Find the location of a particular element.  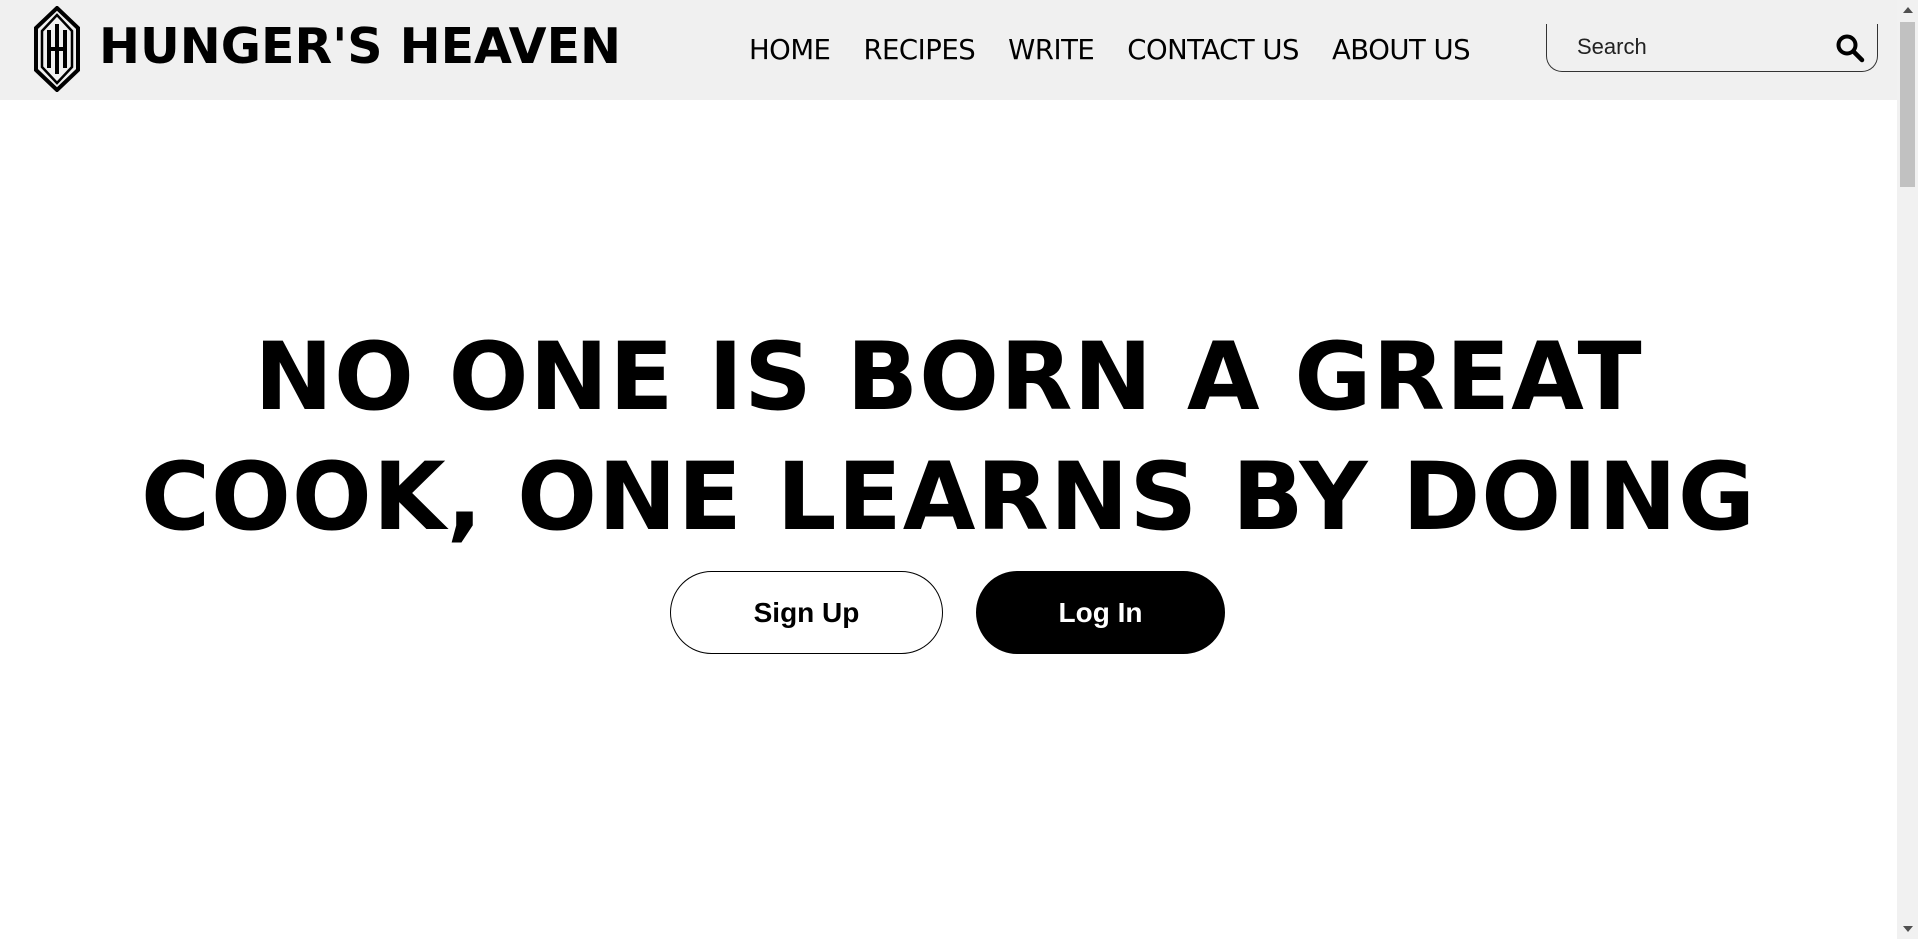

nav-item-contact-us: CONTACT US is located at coordinates (1213, 50).